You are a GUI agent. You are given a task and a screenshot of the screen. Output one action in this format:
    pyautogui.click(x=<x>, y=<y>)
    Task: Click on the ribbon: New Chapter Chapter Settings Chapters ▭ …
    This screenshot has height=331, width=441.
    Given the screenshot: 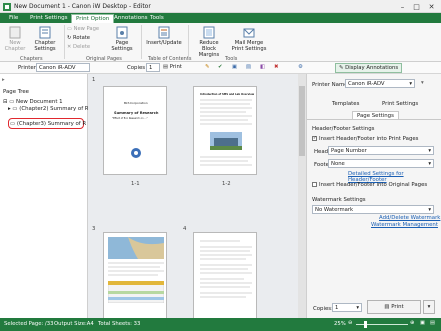 What is the action you would take?
    pyautogui.click(x=220, y=42)
    